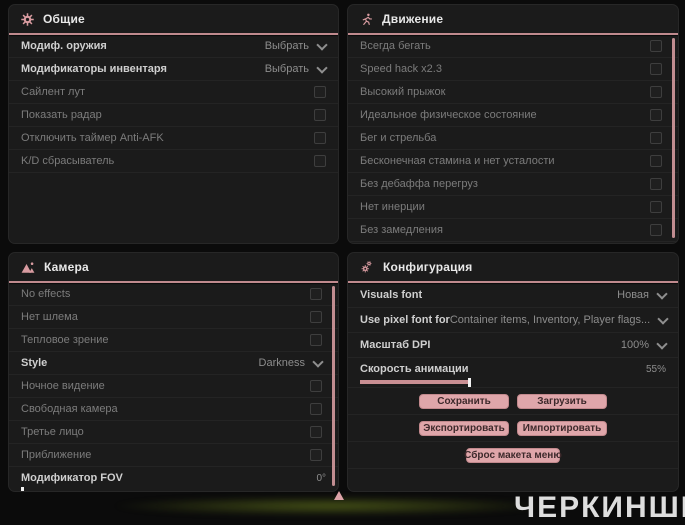 The image size is (685, 525). What do you see at coordinates (513, 480) in the screenshot?
I see `empty-row` at bounding box center [513, 480].